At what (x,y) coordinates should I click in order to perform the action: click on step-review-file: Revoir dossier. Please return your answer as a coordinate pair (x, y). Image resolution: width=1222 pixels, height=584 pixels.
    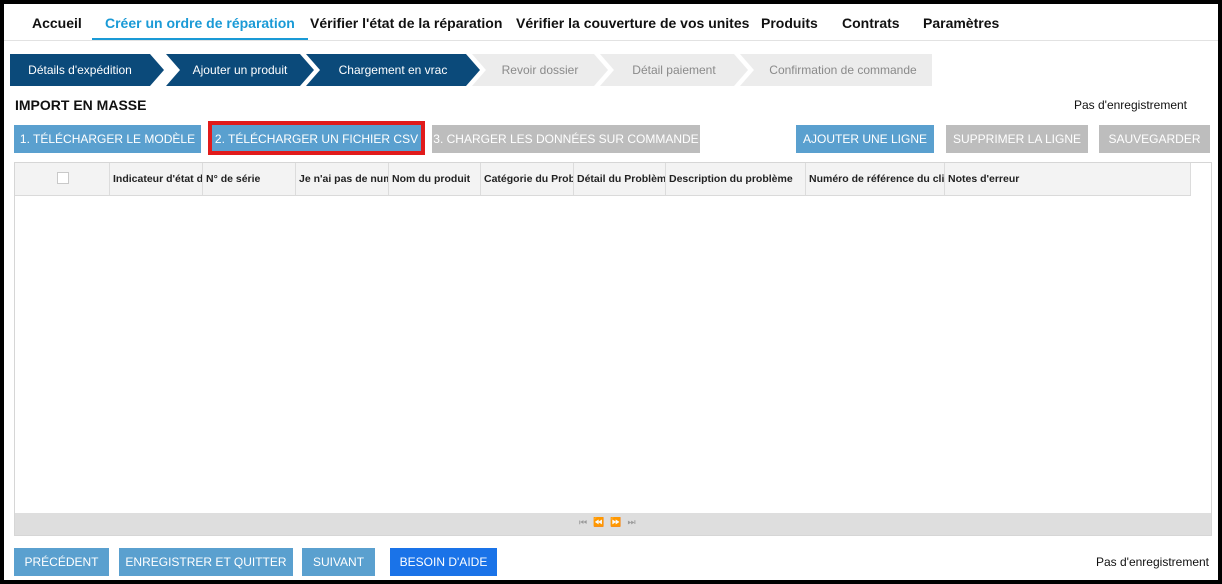
    Looking at the image, I should click on (540, 70).